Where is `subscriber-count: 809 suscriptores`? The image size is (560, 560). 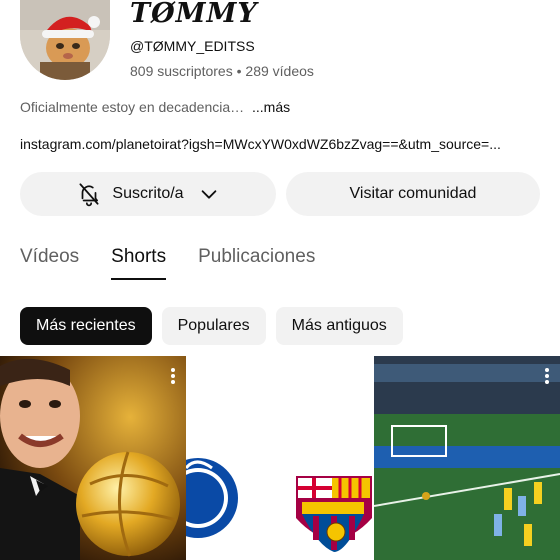 subscriber-count: 809 suscriptores is located at coordinates (181, 71).